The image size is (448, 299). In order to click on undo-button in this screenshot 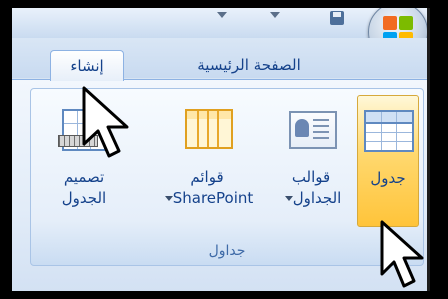, I will do `click(206, 20)`.